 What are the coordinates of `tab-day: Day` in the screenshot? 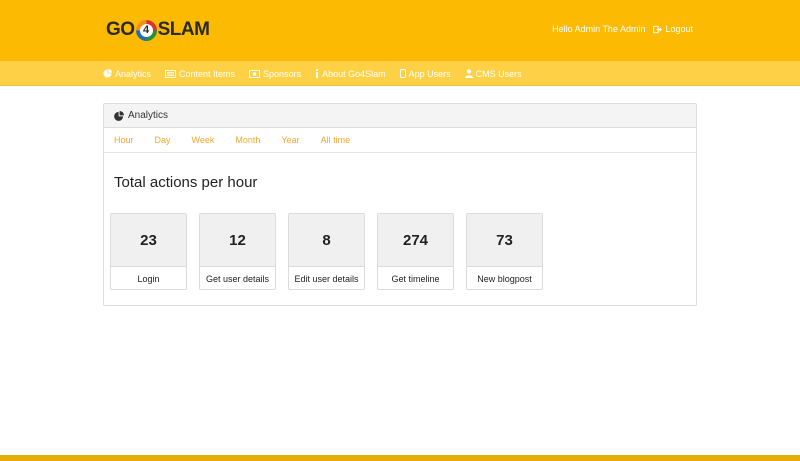 It's located at (163, 140).